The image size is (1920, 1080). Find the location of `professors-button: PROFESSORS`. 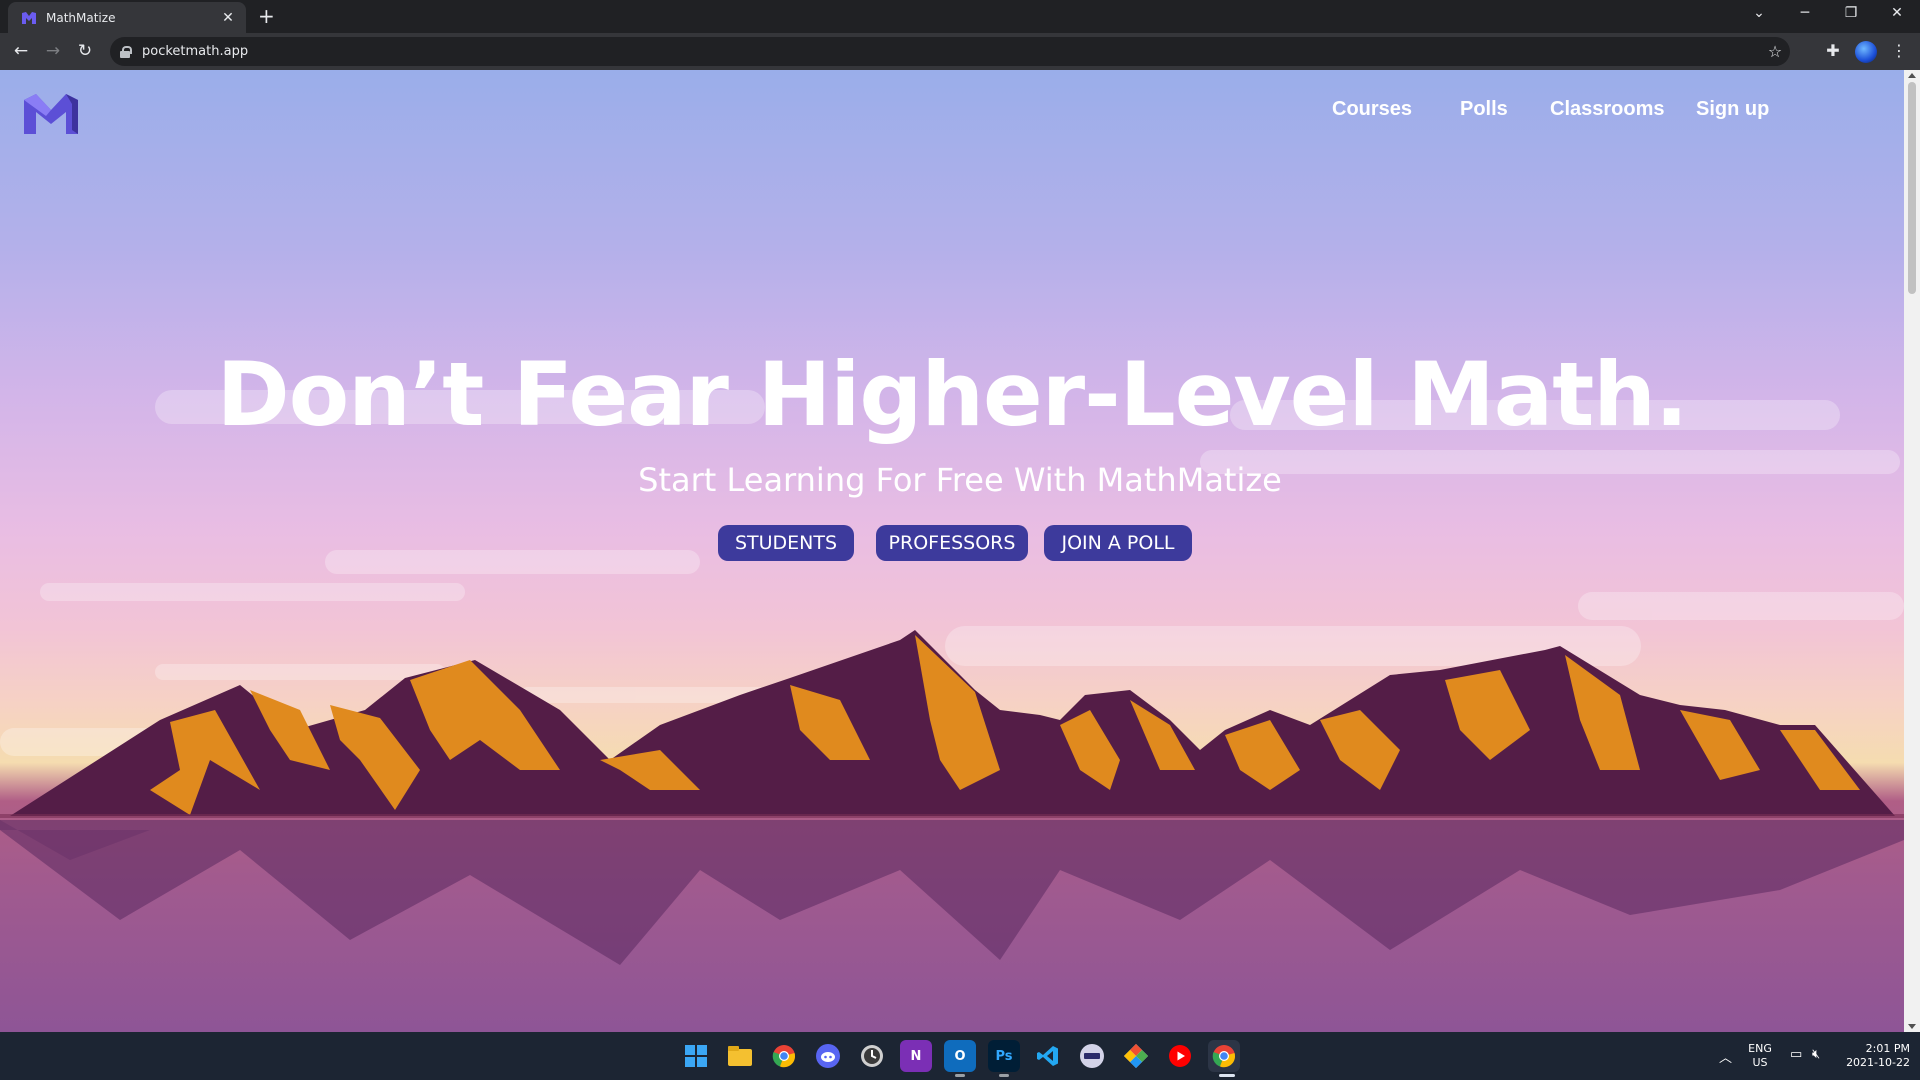

professors-button: PROFESSORS is located at coordinates (952, 543).